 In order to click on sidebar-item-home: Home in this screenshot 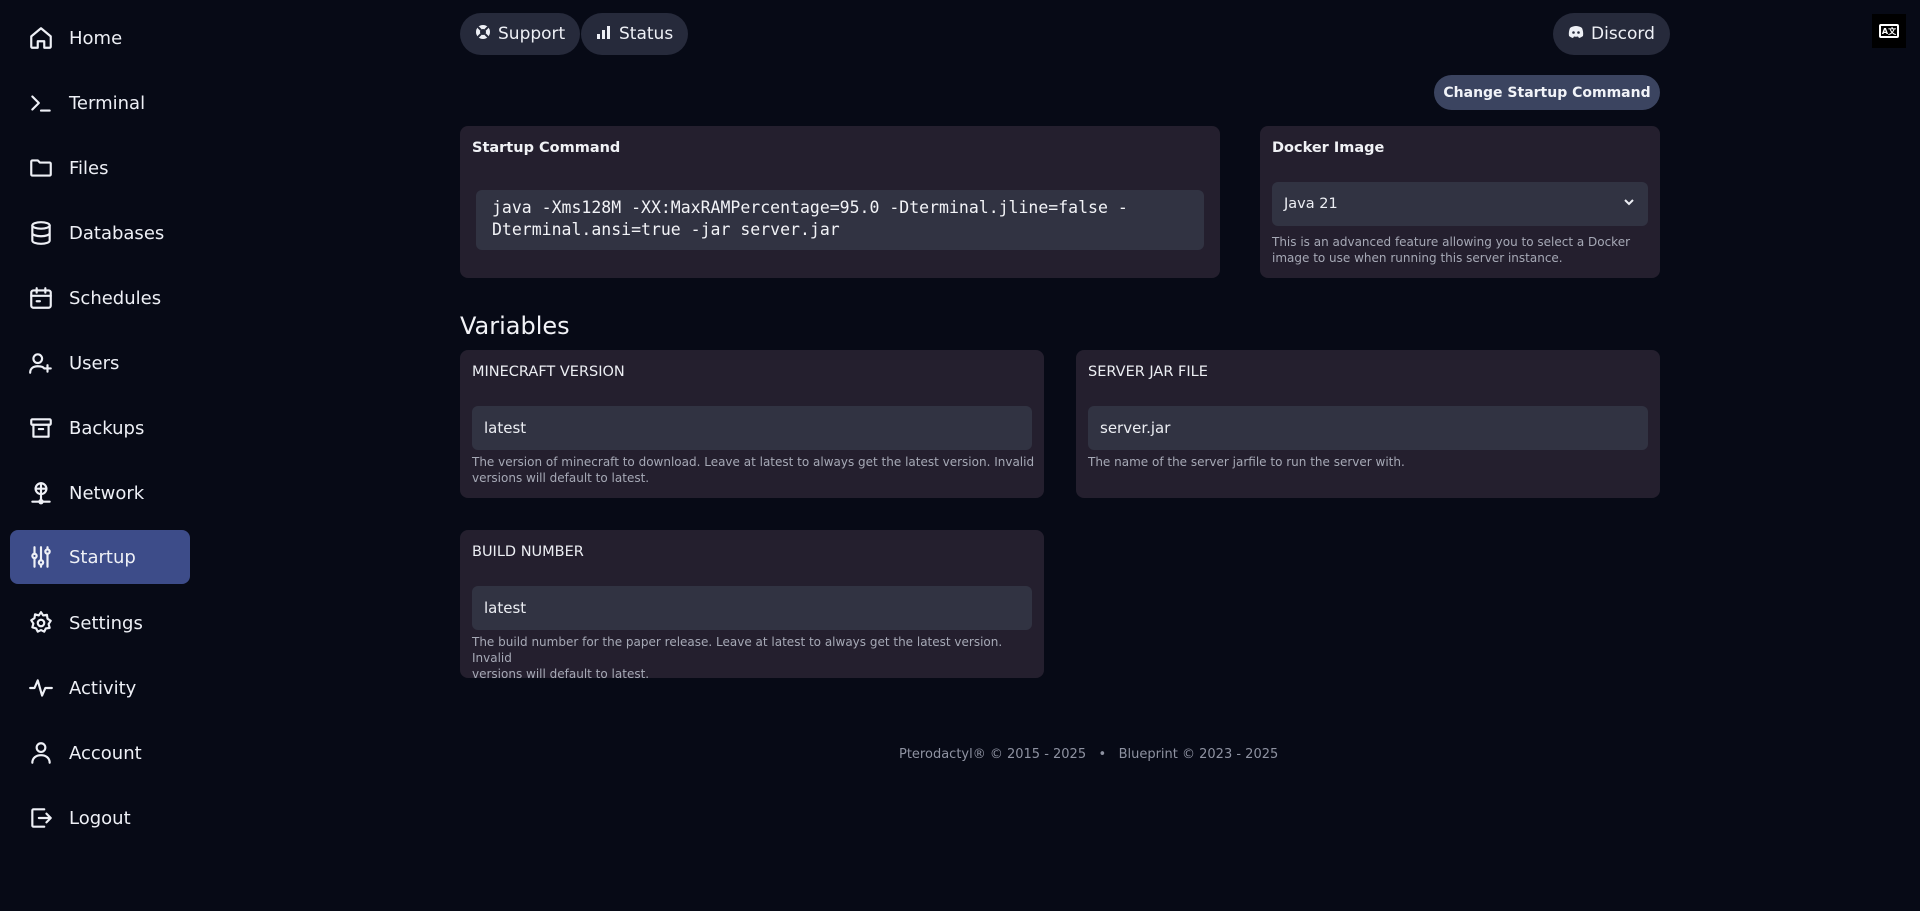, I will do `click(100, 38)`.